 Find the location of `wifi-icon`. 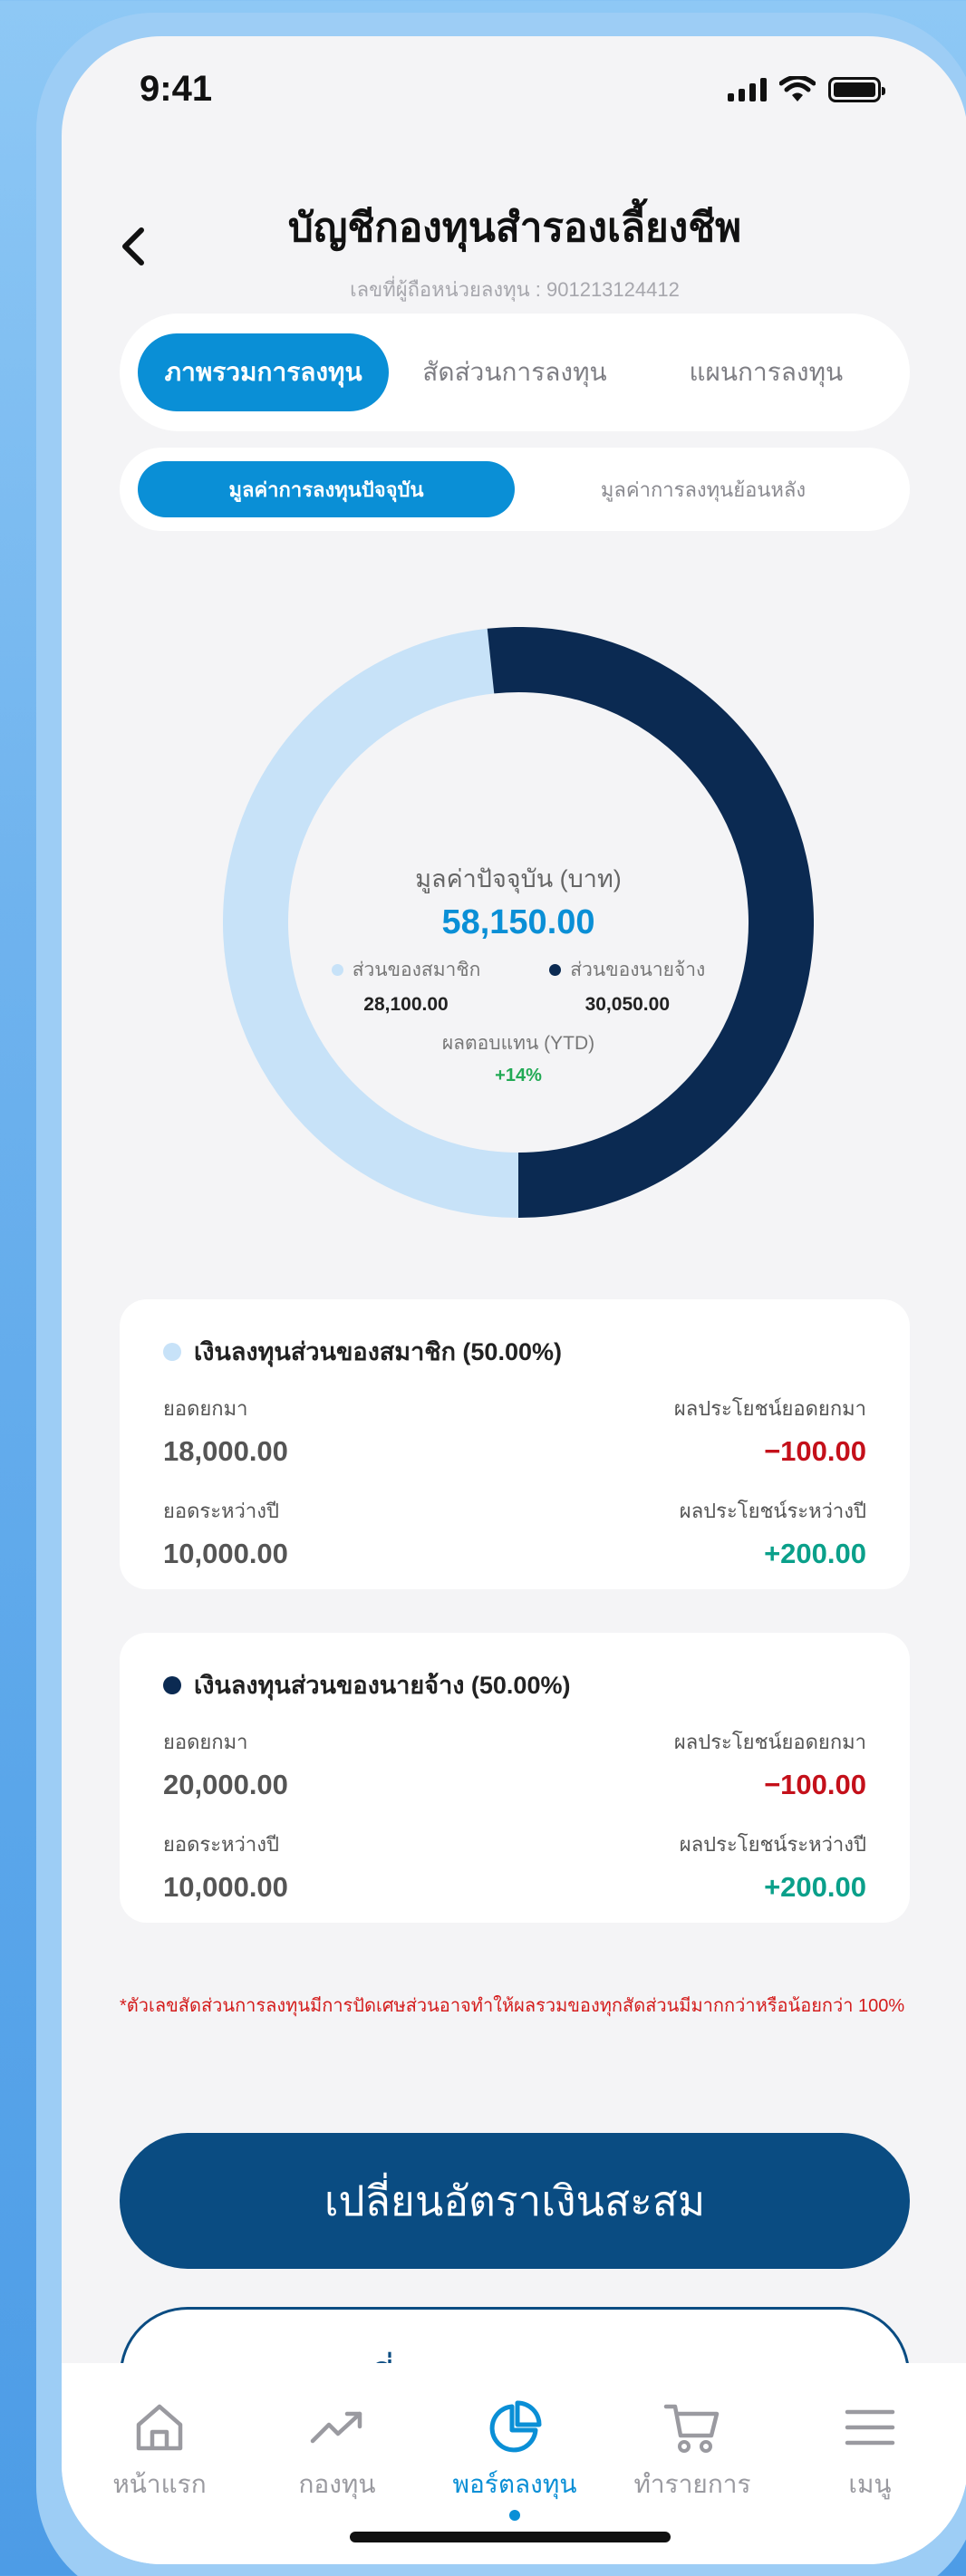

wifi-icon is located at coordinates (797, 88).